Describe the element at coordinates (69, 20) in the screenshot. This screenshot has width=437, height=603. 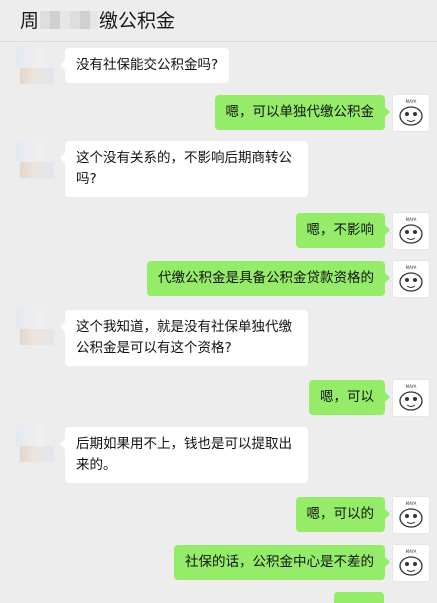
I see `blurred-name` at that location.